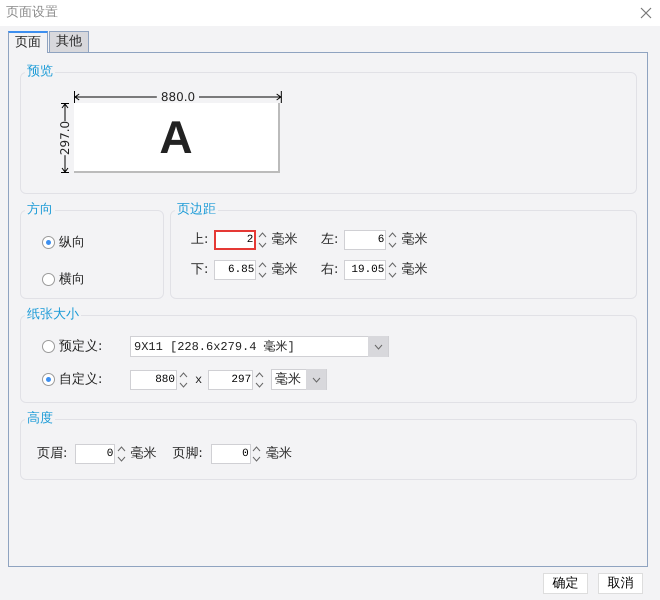 The image size is (660, 600). What do you see at coordinates (365, 240) in the screenshot?
I see `number-field: 6` at bounding box center [365, 240].